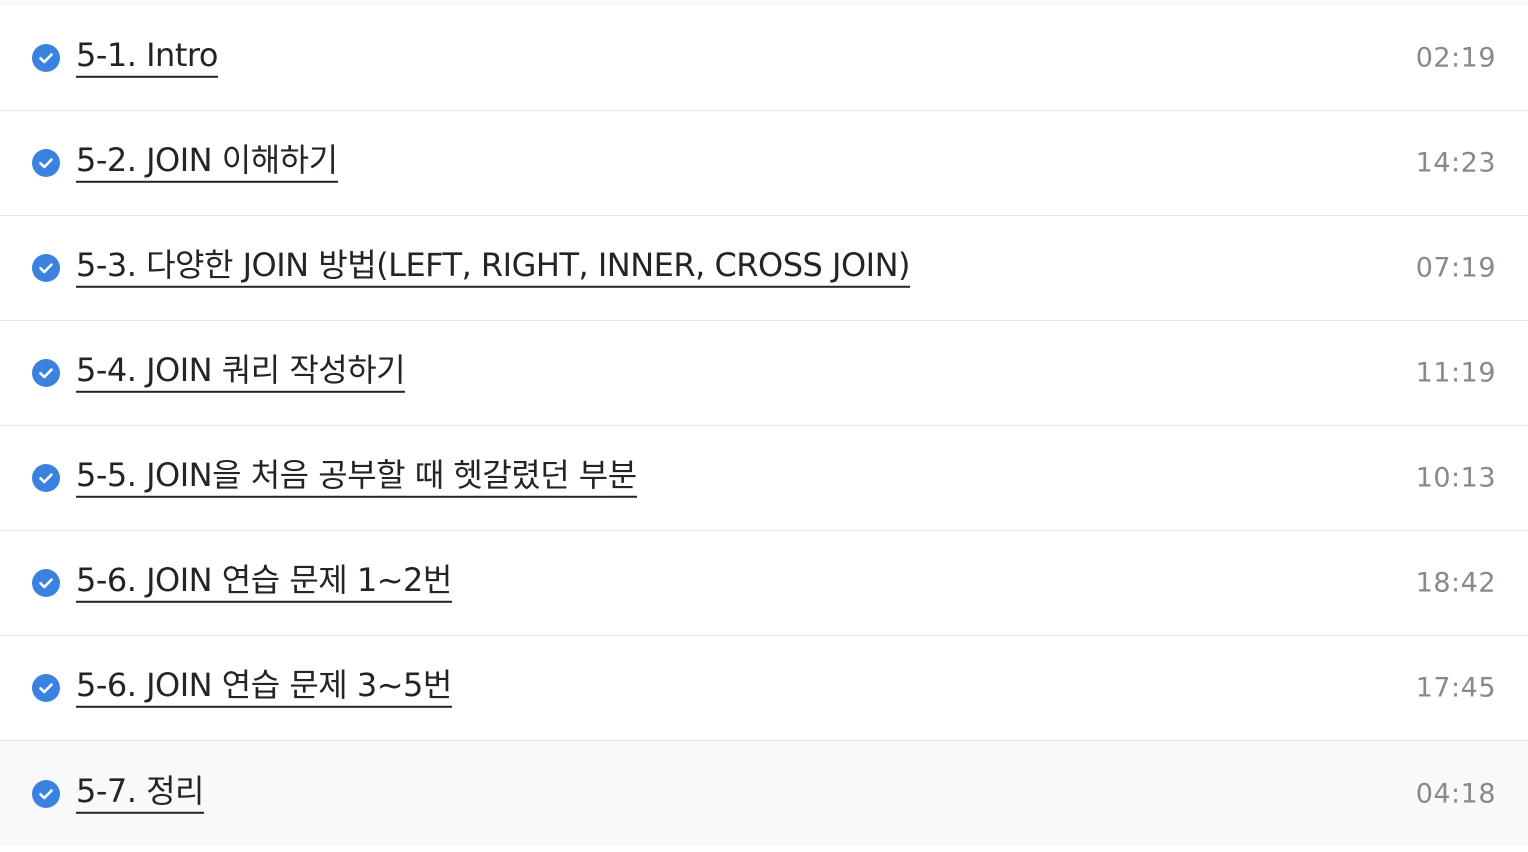  What do you see at coordinates (264, 686) in the screenshot?
I see `lesson-title: 5-6. JOIN 연습 문제 3~5번` at bounding box center [264, 686].